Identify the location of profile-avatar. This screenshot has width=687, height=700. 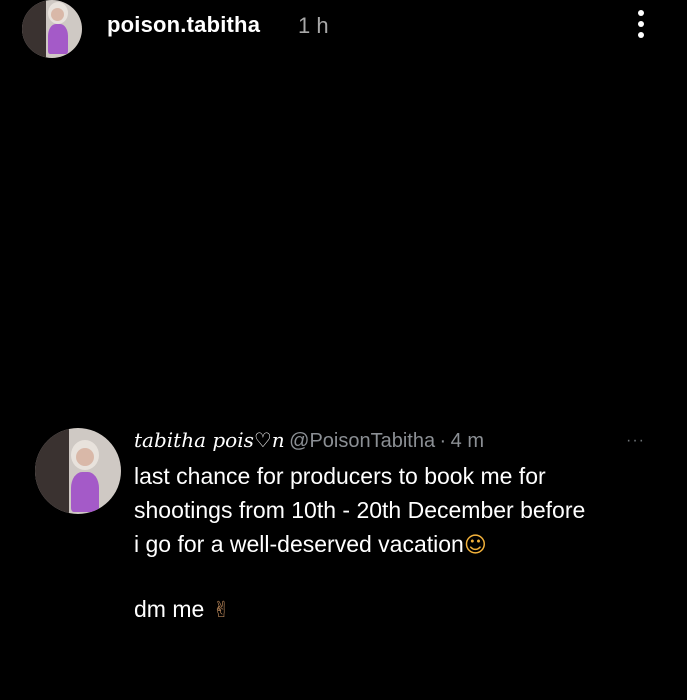
(52, 29).